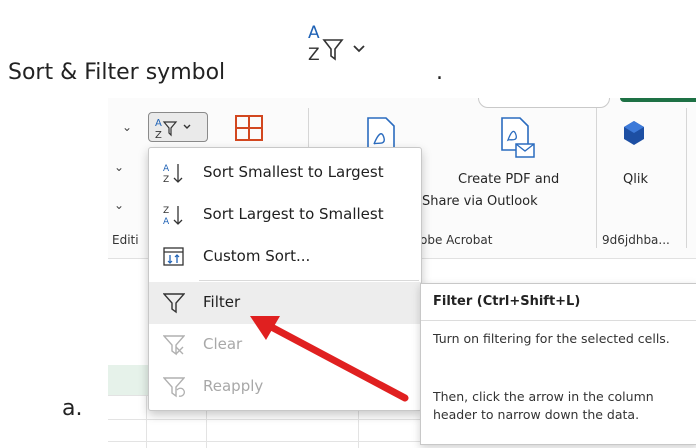 Image resolution: width=696 pixels, height=448 pixels. What do you see at coordinates (508, 179) in the screenshot?
I see `create-pdf-label-line1: Create PDF and` at bounding box center [508, 179].